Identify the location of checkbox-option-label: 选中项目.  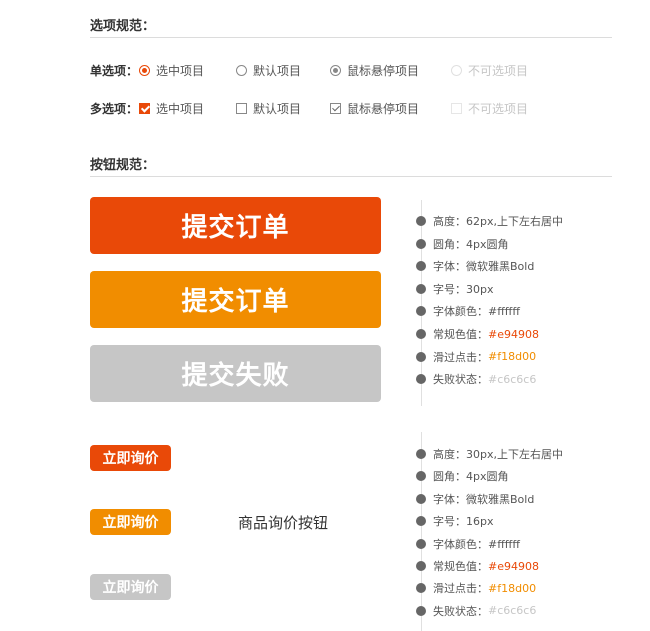
(180, 109).